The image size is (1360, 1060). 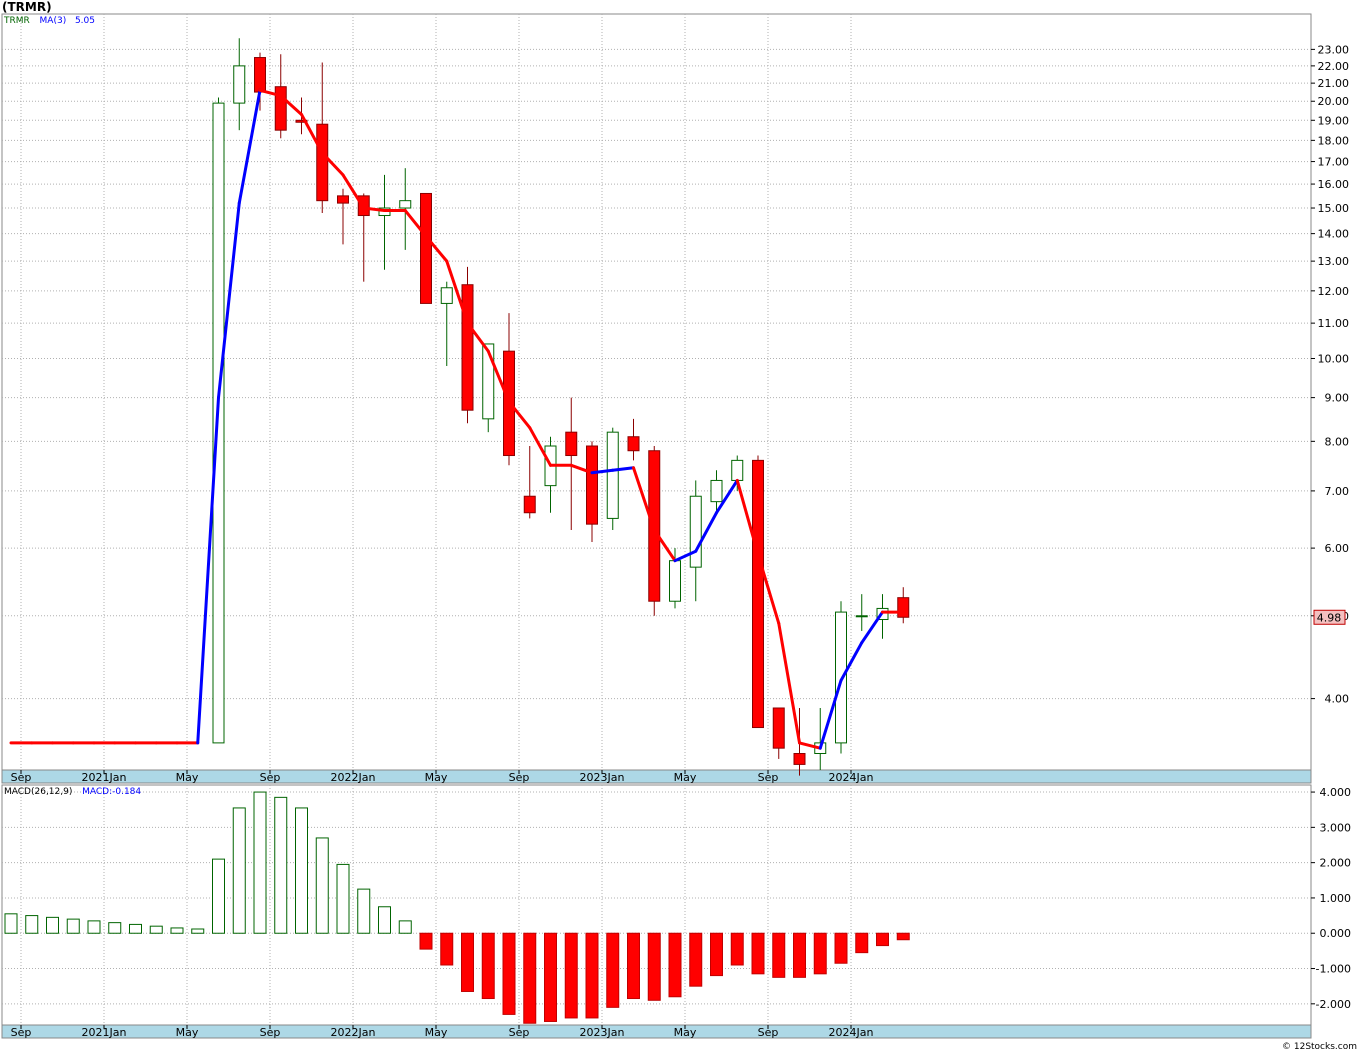 I want to click on site-credit: © 12Stocks.com, so click(x=1319, y=1047).